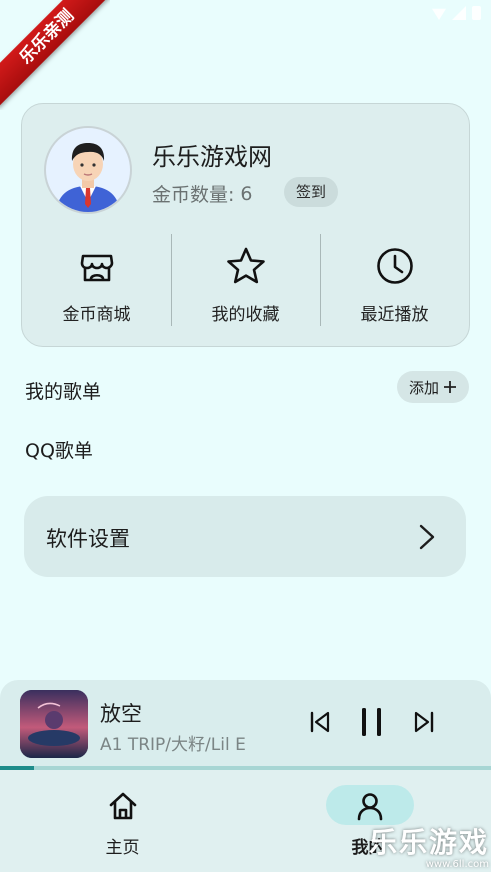  Describe the element at coordinates (121, 714) in the screenshot. I see `track-title: 放空` at that location.